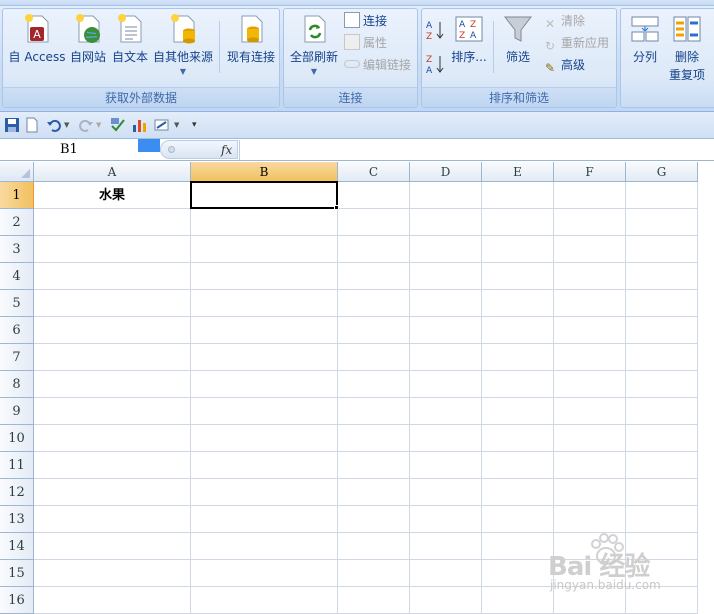 This screenshot has height=614, width=714. Describe the element at coordinates (17, 357) in the screenshot. I see `row-header-7: 7` at that location.